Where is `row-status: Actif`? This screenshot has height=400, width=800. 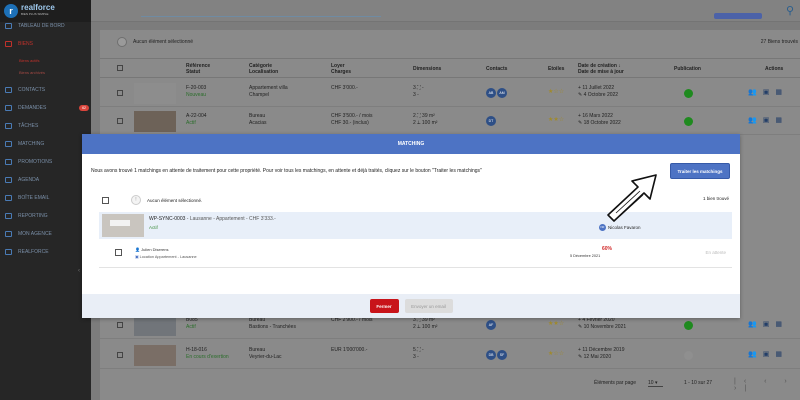 row-status: Actif is located at coordinates (191, 123).